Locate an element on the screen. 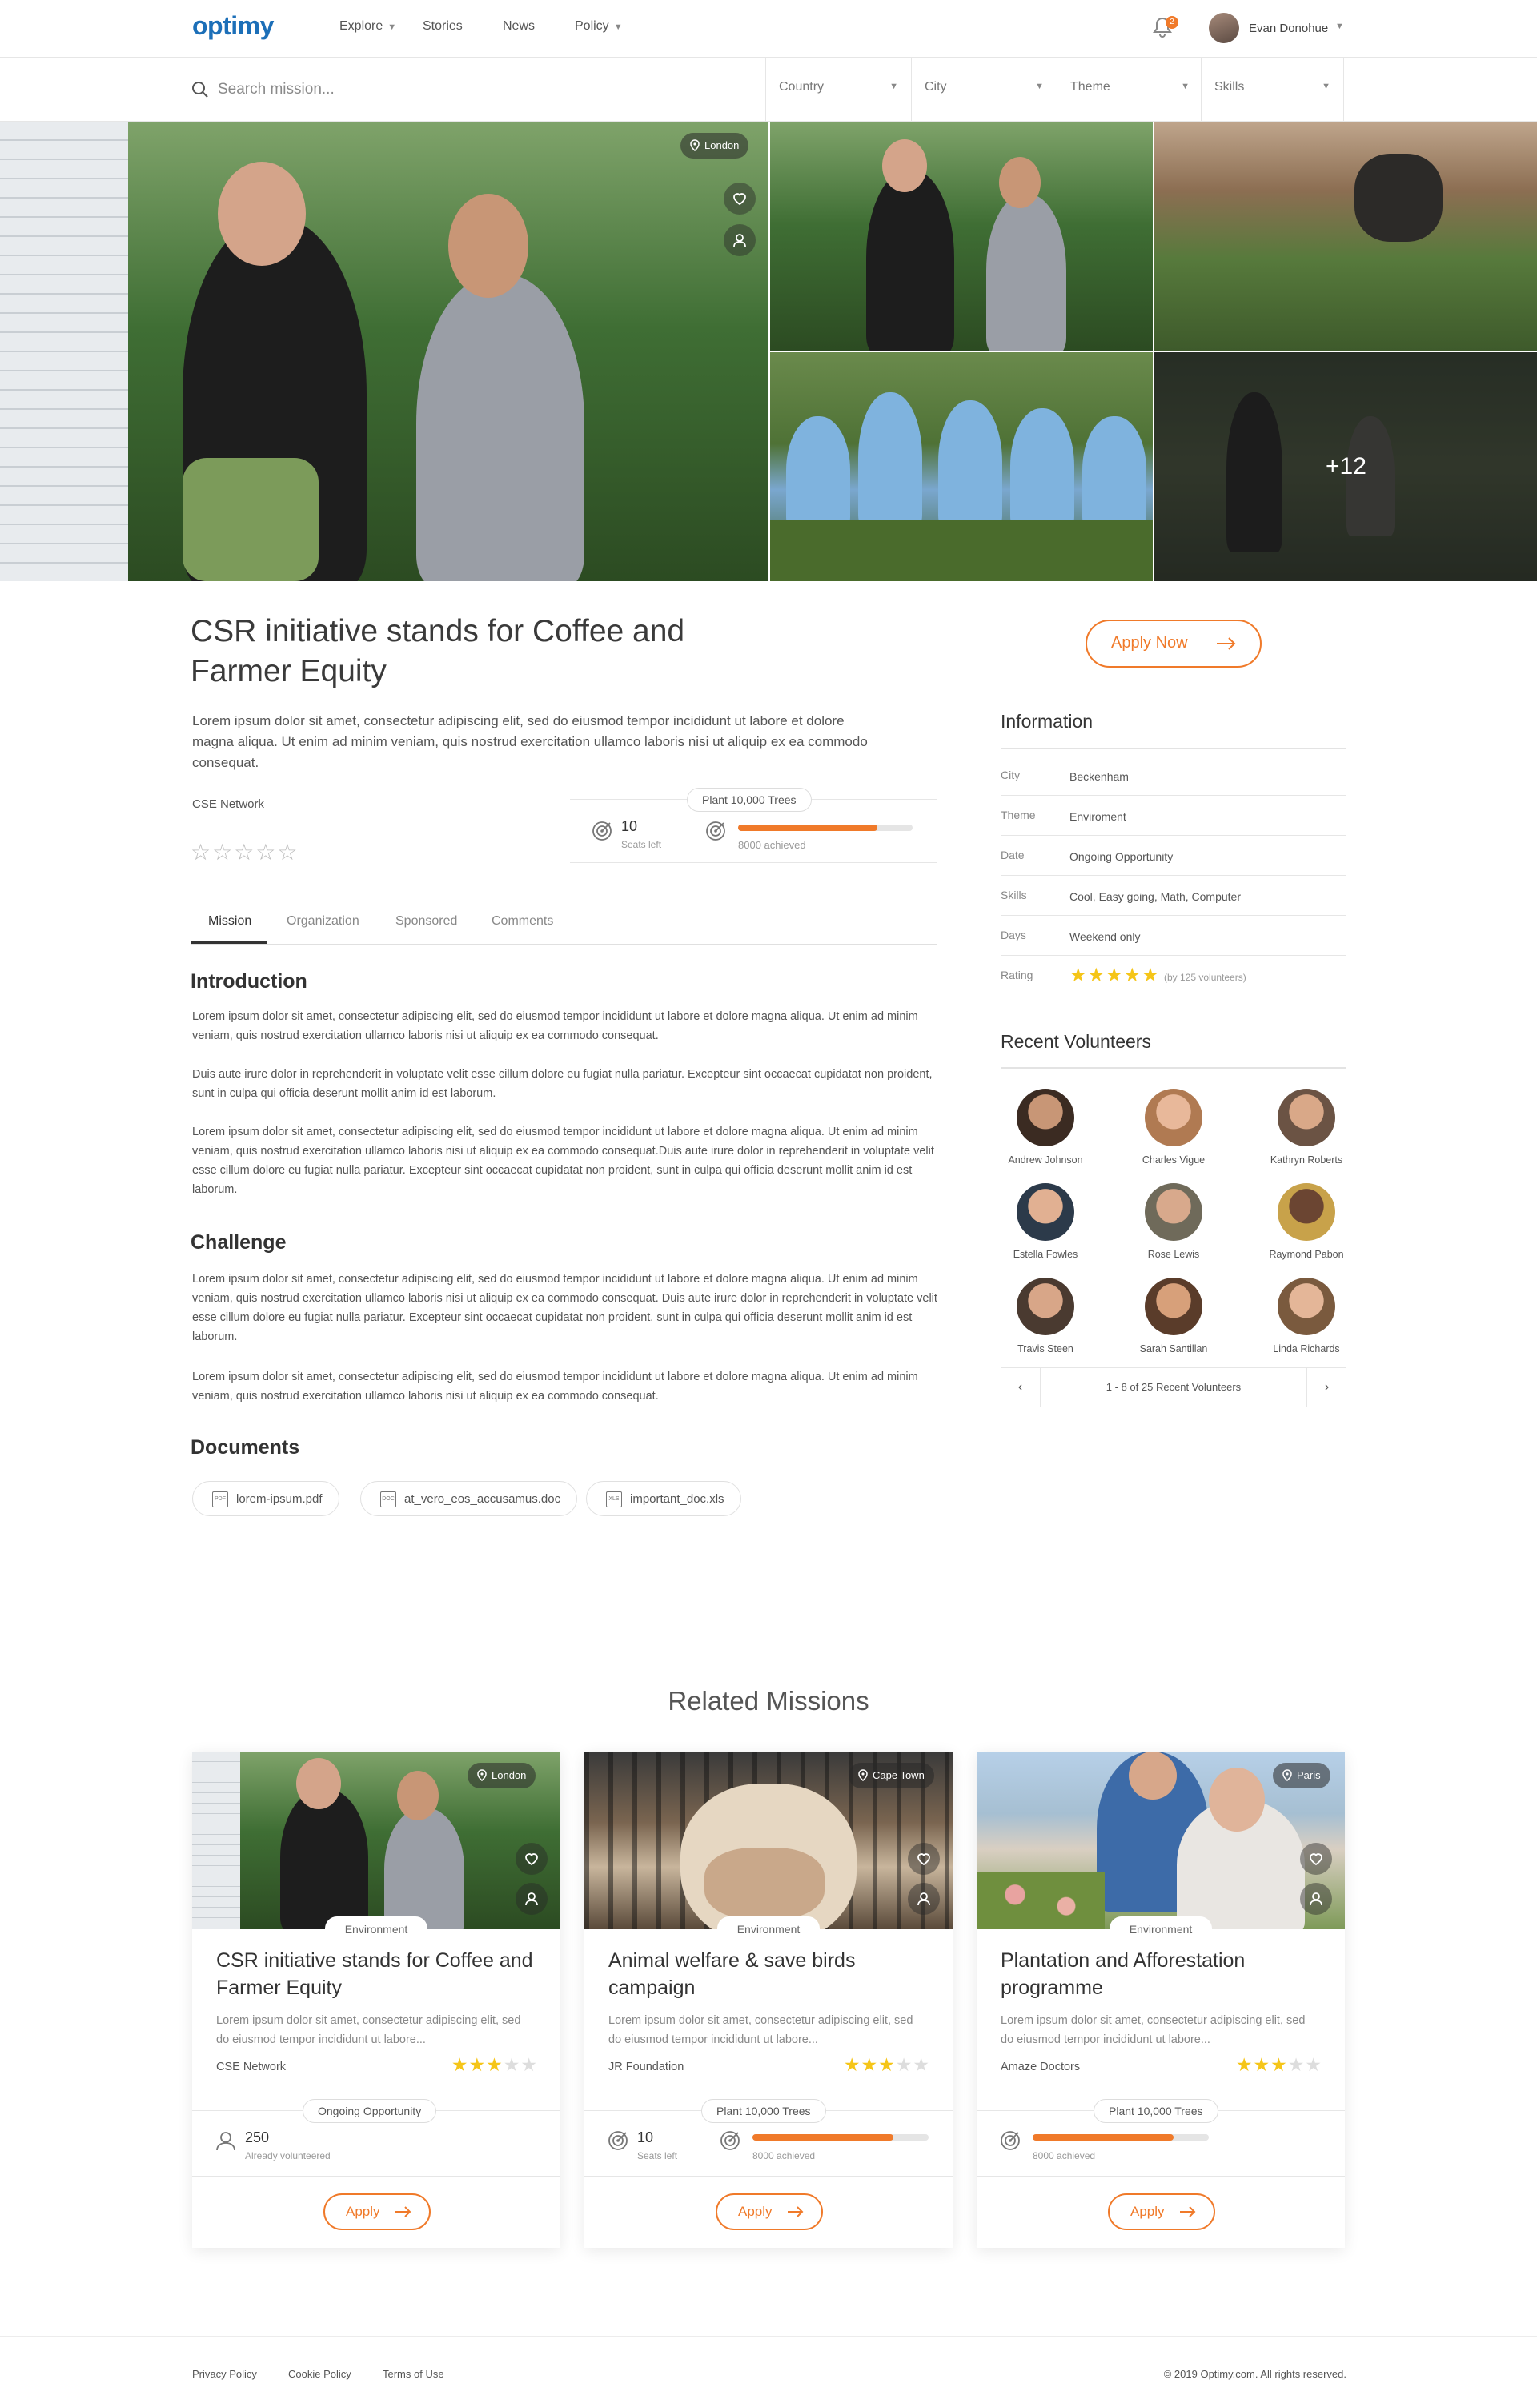  info-value: Weekend only is located at coordinates (1105, 936).